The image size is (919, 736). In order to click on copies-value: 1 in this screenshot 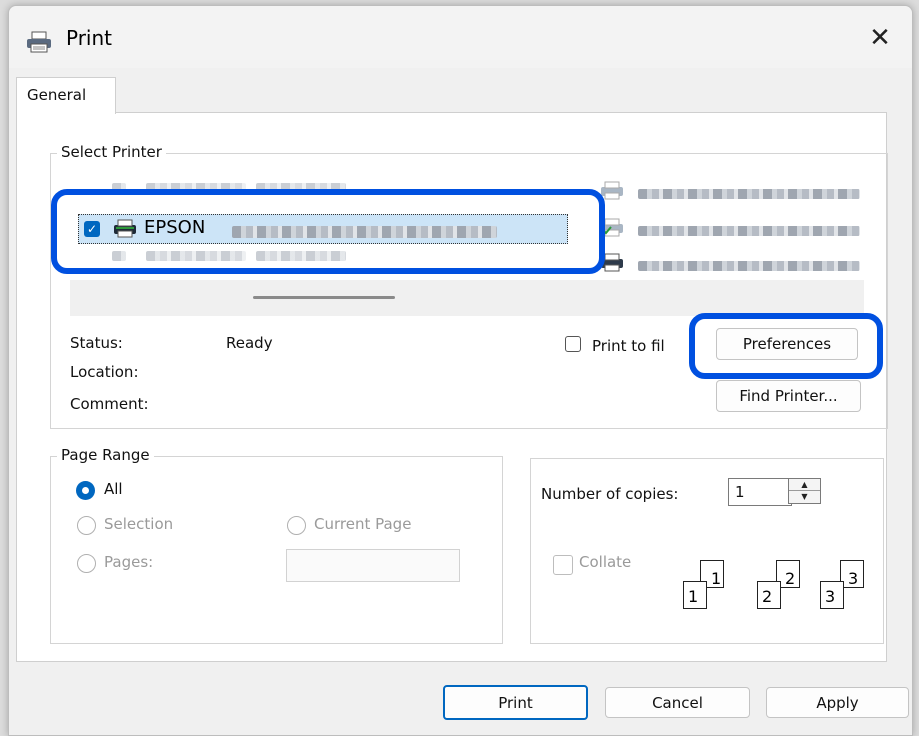, I will do `click(740, 492)`.